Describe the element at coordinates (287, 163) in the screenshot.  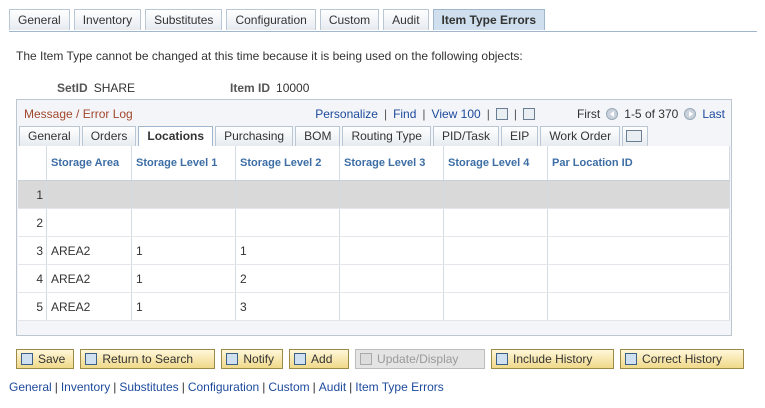
I see `column-header: Storage Level 2` at that location.